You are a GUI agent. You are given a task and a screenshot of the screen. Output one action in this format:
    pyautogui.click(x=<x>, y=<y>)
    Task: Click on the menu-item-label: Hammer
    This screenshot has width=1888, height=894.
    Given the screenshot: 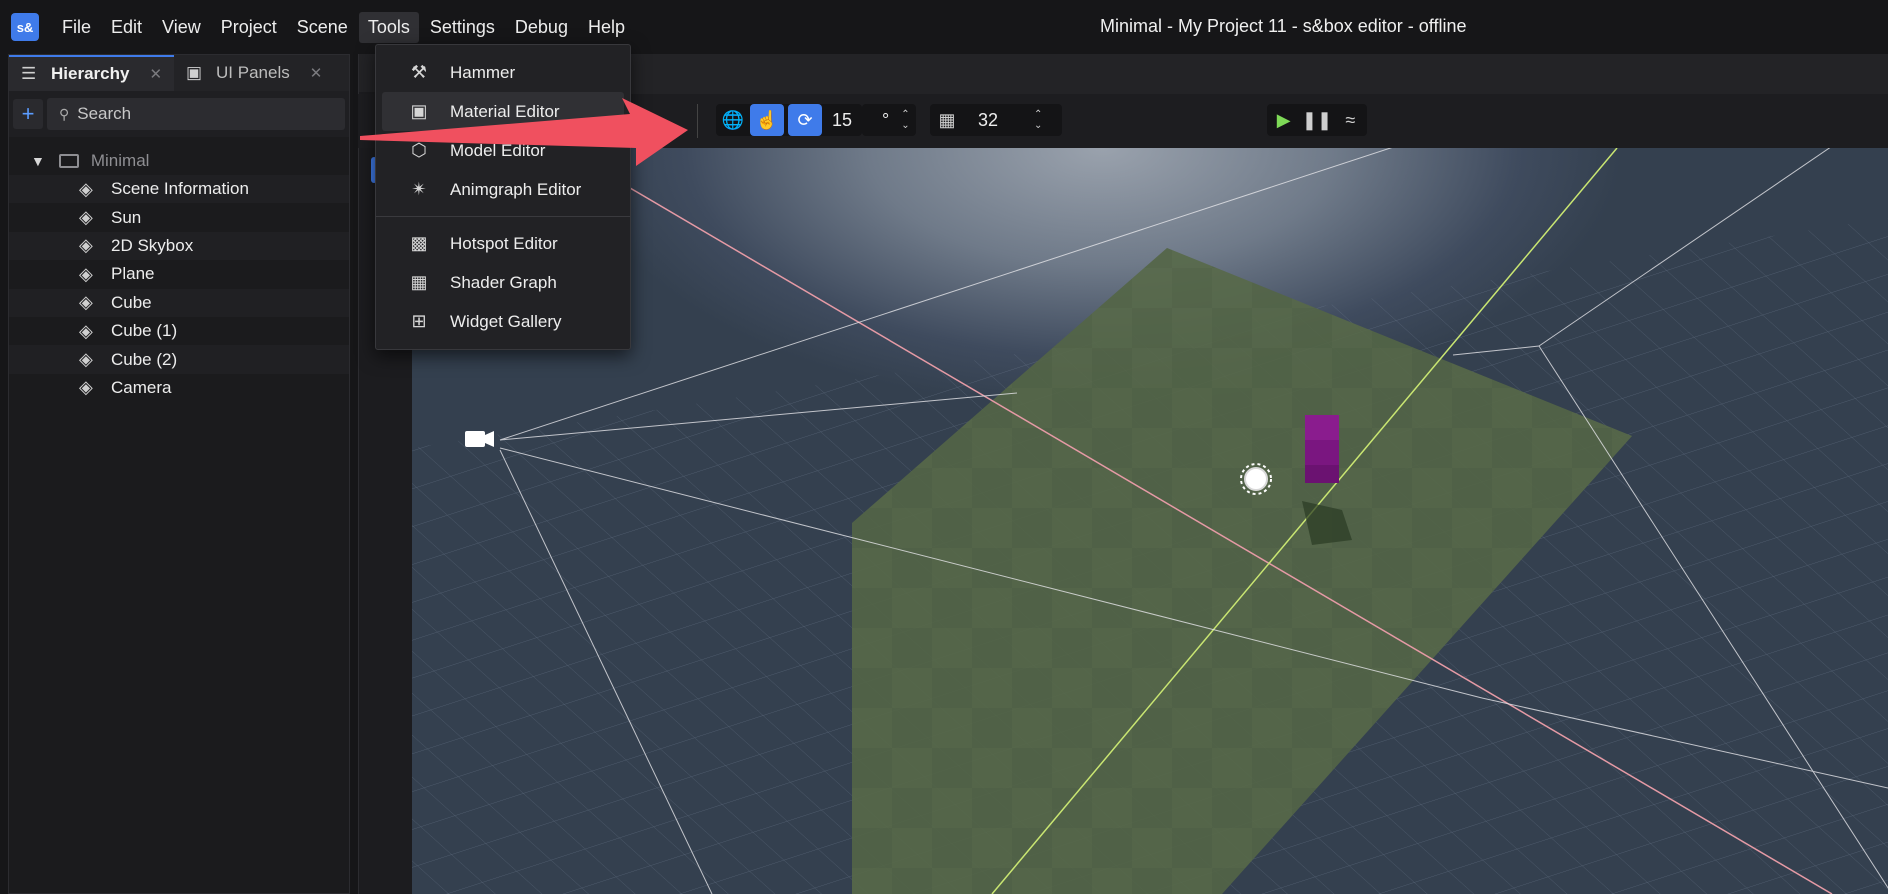 What is the action you would take?
    pyautogui.click(x=483, y=72)
    